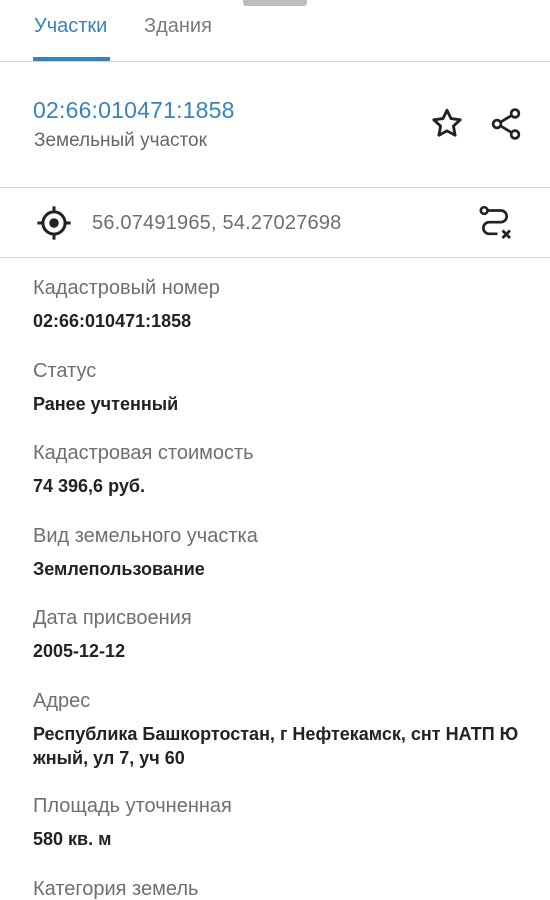  I want to click on star-outline-icon, so click(447, 122).